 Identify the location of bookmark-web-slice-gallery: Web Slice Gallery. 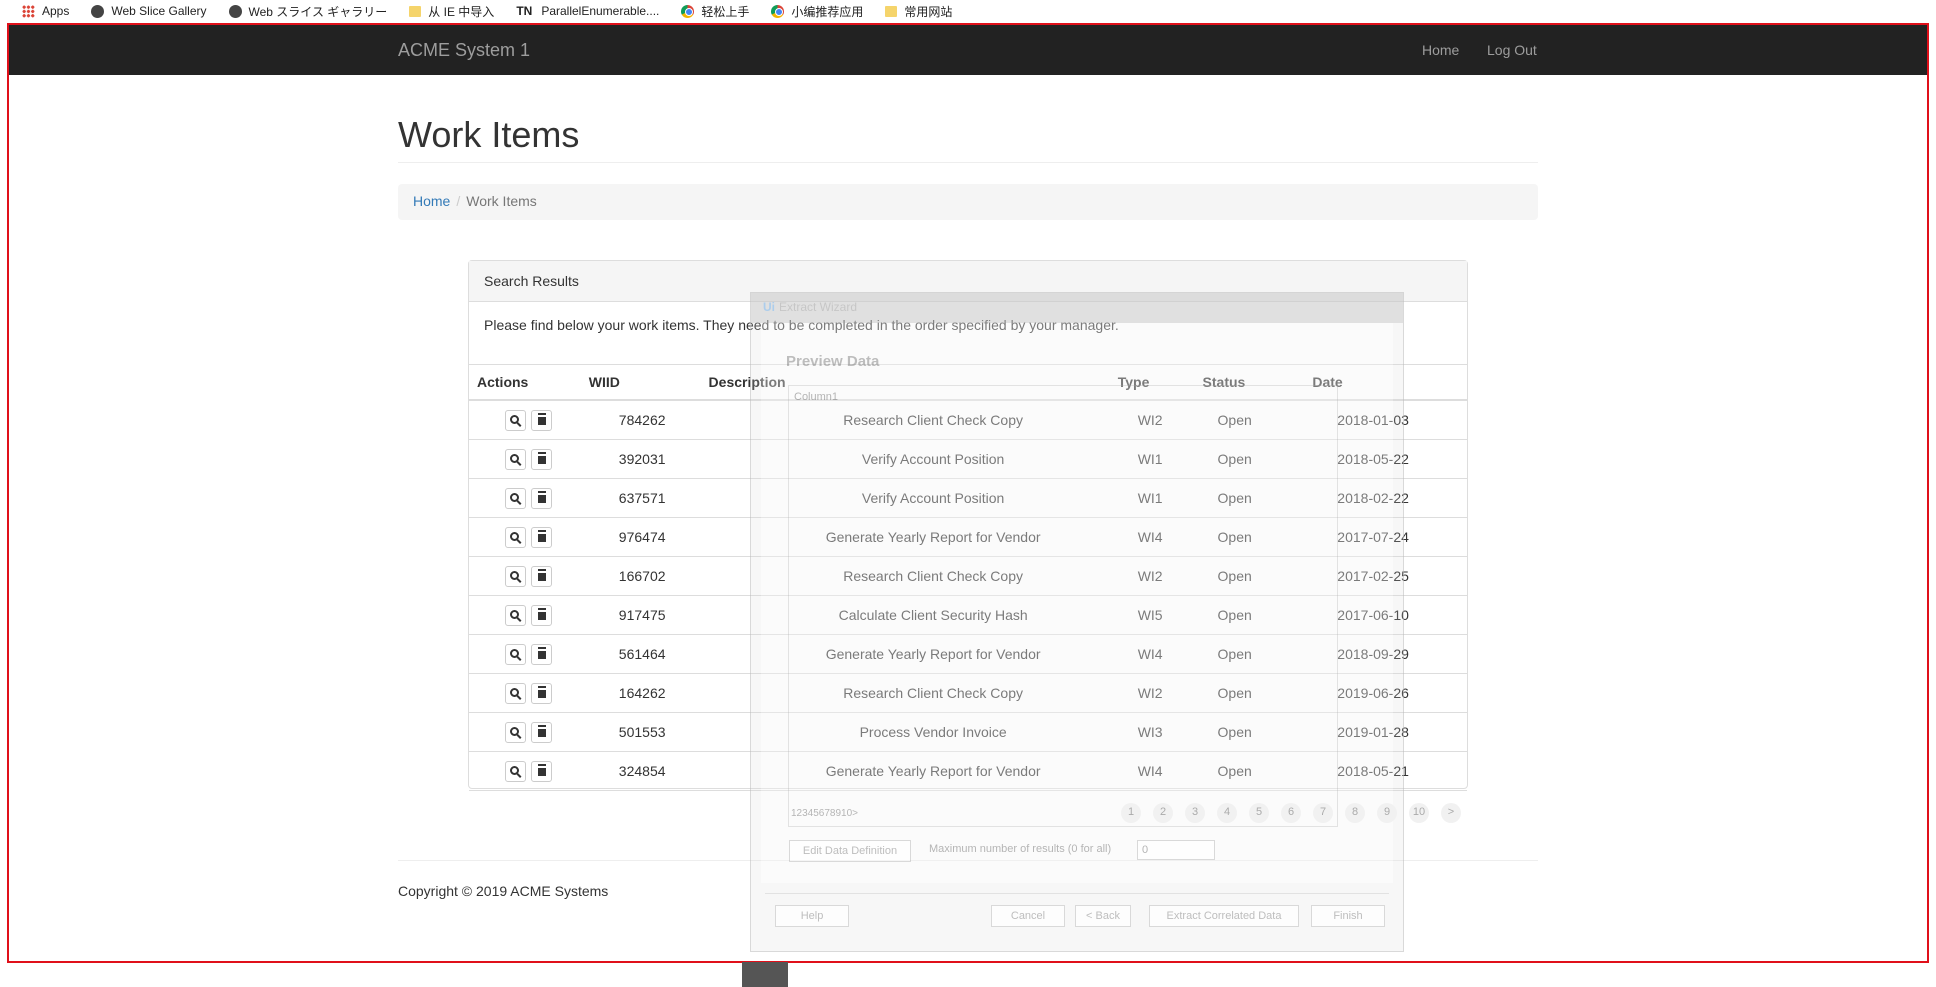
(149, 11).